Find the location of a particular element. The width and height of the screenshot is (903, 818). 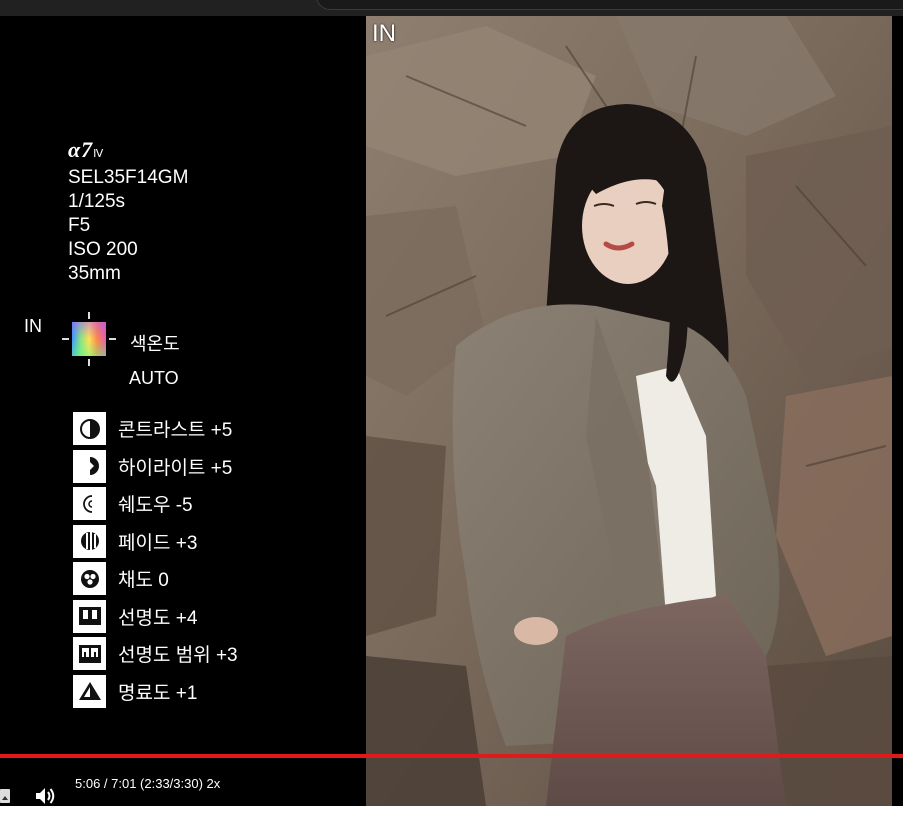

iso: ISO 200 is located at coordinates (103, 249).